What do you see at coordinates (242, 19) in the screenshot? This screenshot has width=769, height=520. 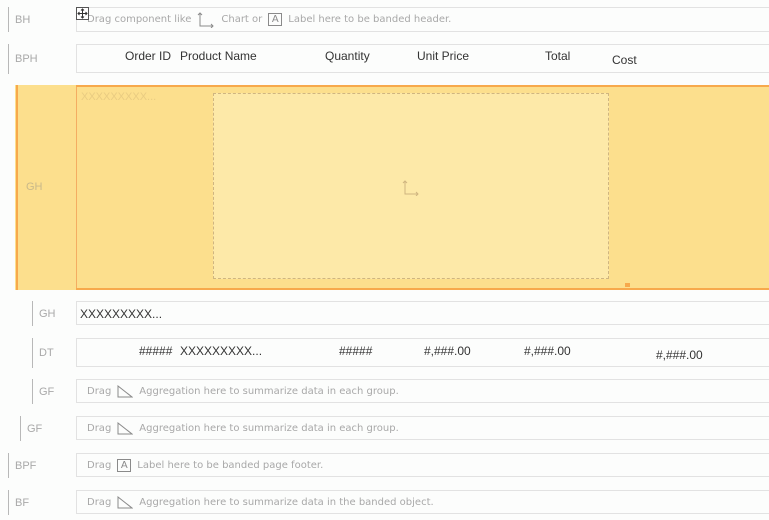 I see `hint-text: Chart or` at bounding box center [242, 19].